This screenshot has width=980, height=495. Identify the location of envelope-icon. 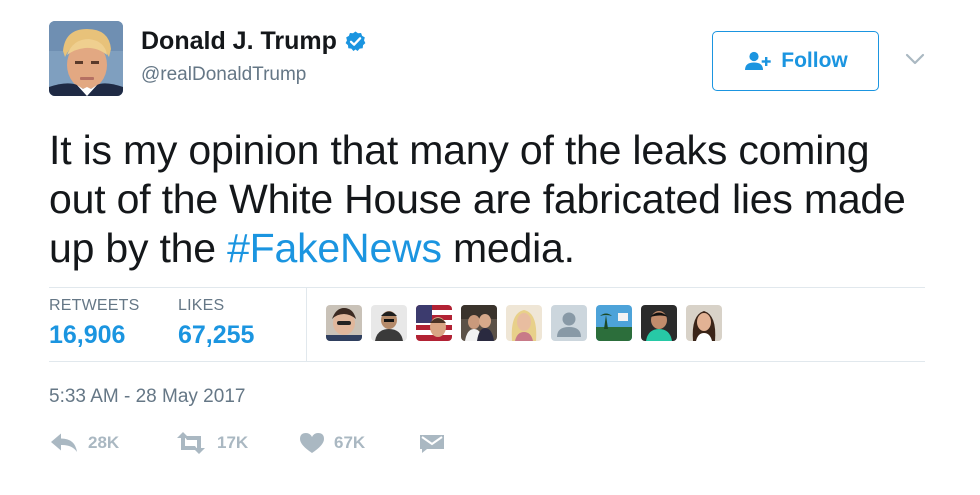
(432, 444).